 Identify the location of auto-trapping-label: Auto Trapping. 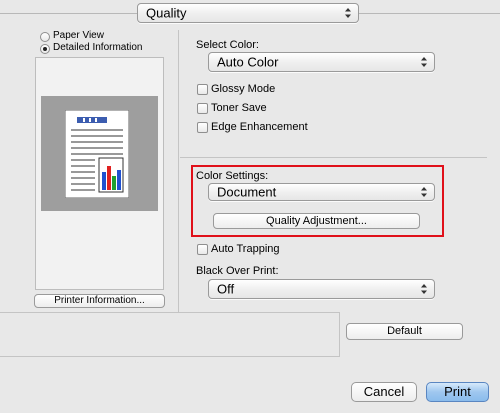
(245, 249).